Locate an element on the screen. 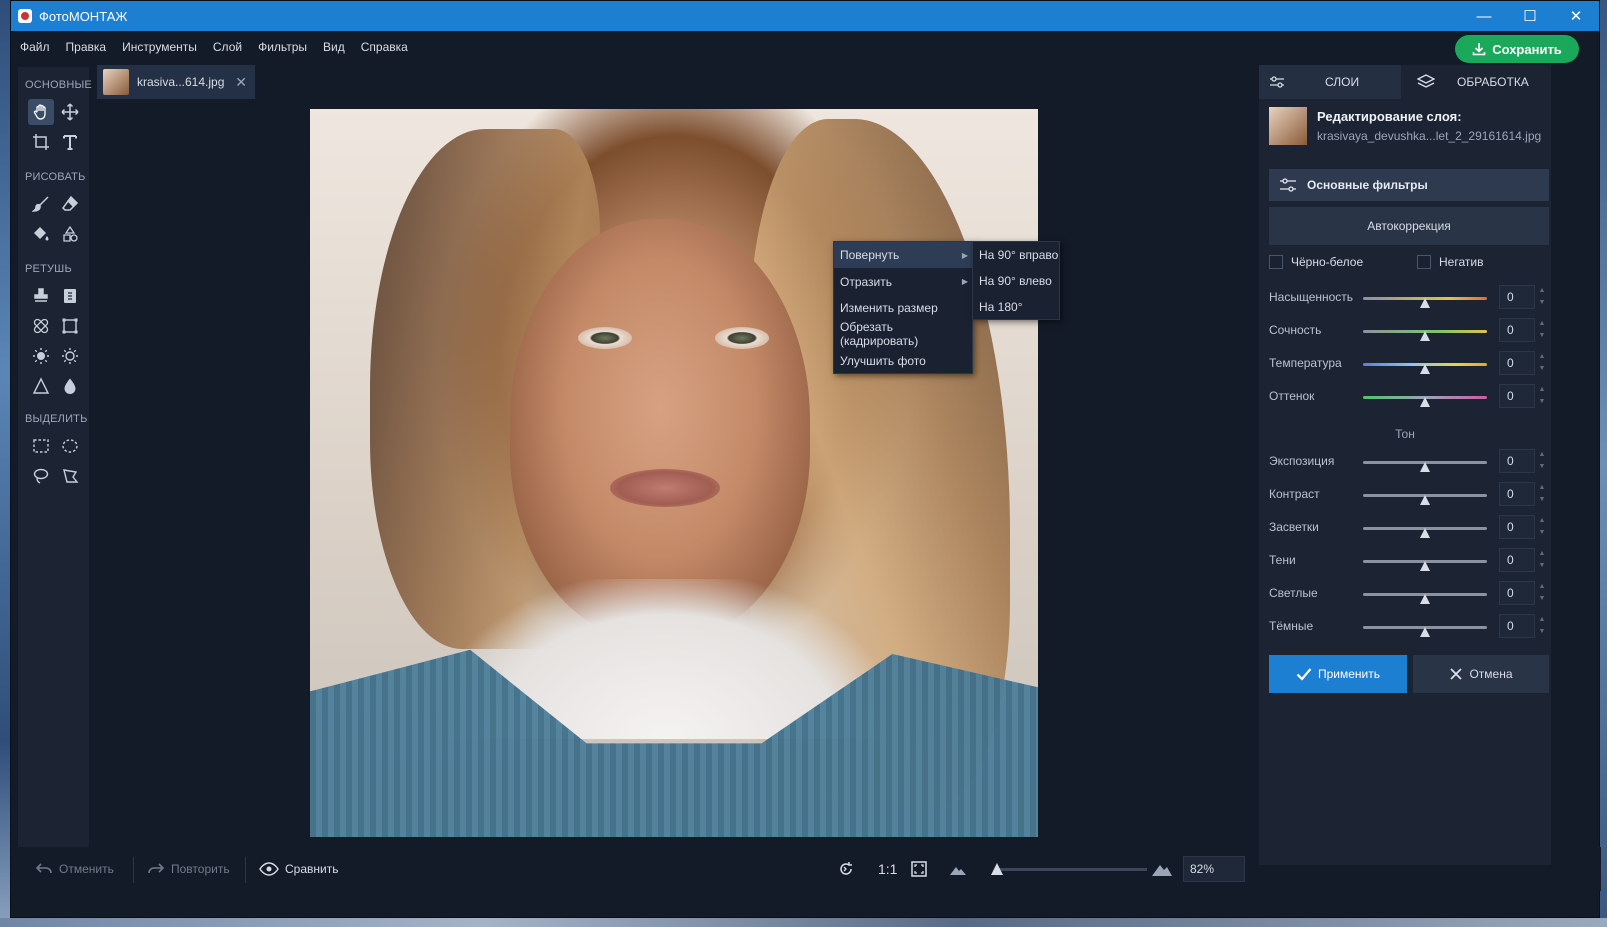  menu-view: Вид is located at coordinates (334, 47).